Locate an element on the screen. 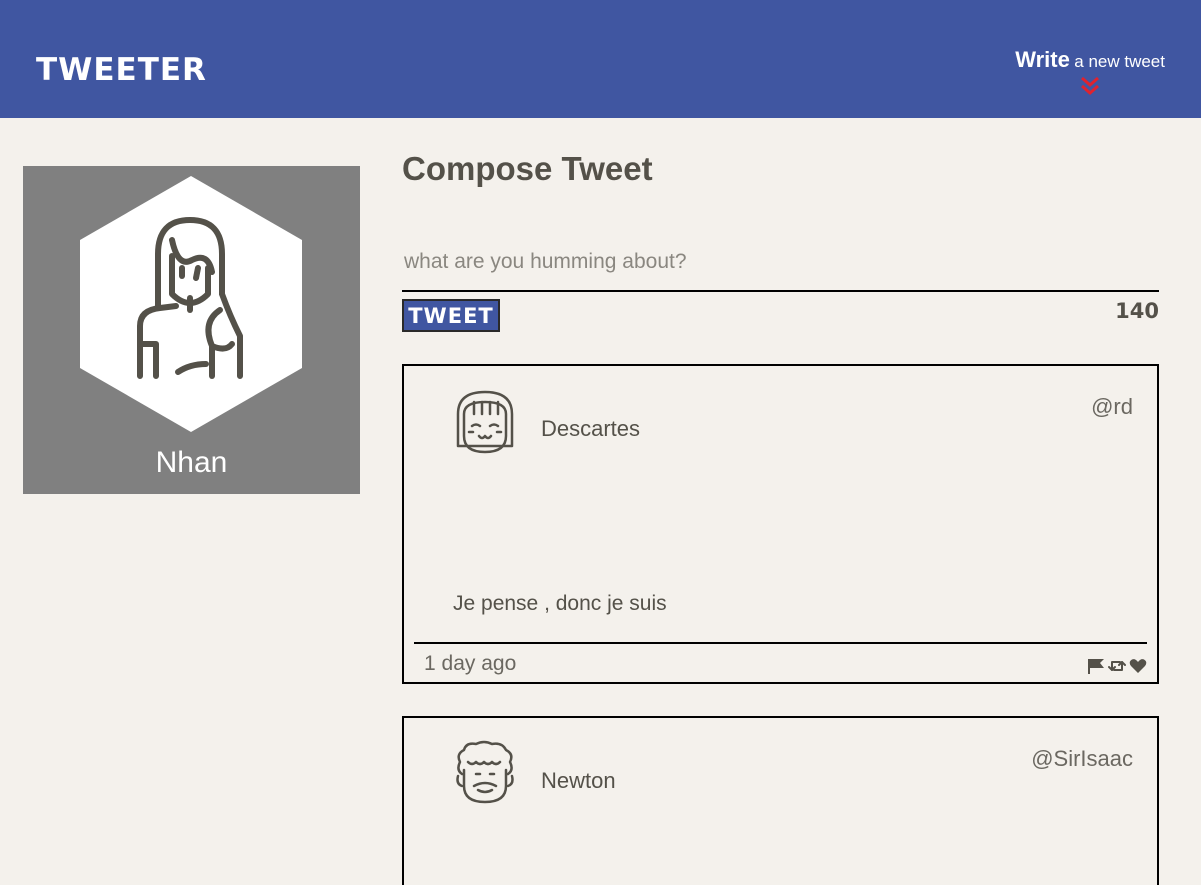 This screenshot has width=1201, height=885. tweet-author-handle: @SirIsaac is located at coordinates (1082, 758).